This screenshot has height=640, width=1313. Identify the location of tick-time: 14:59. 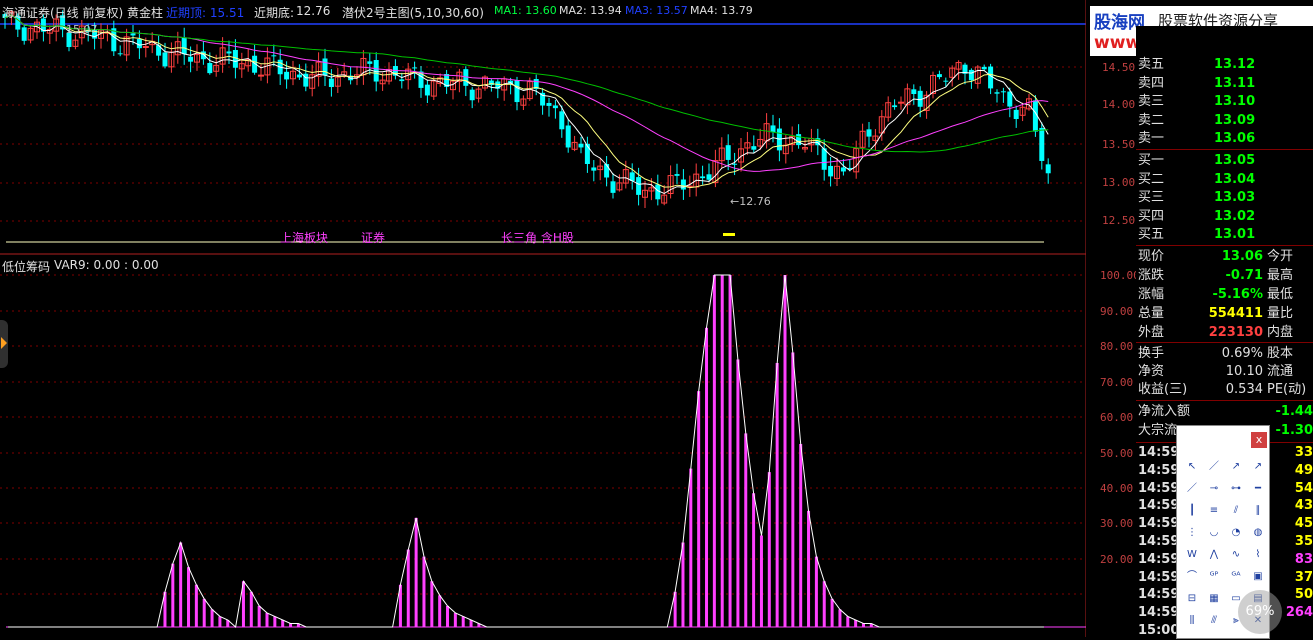
(1159, 559).